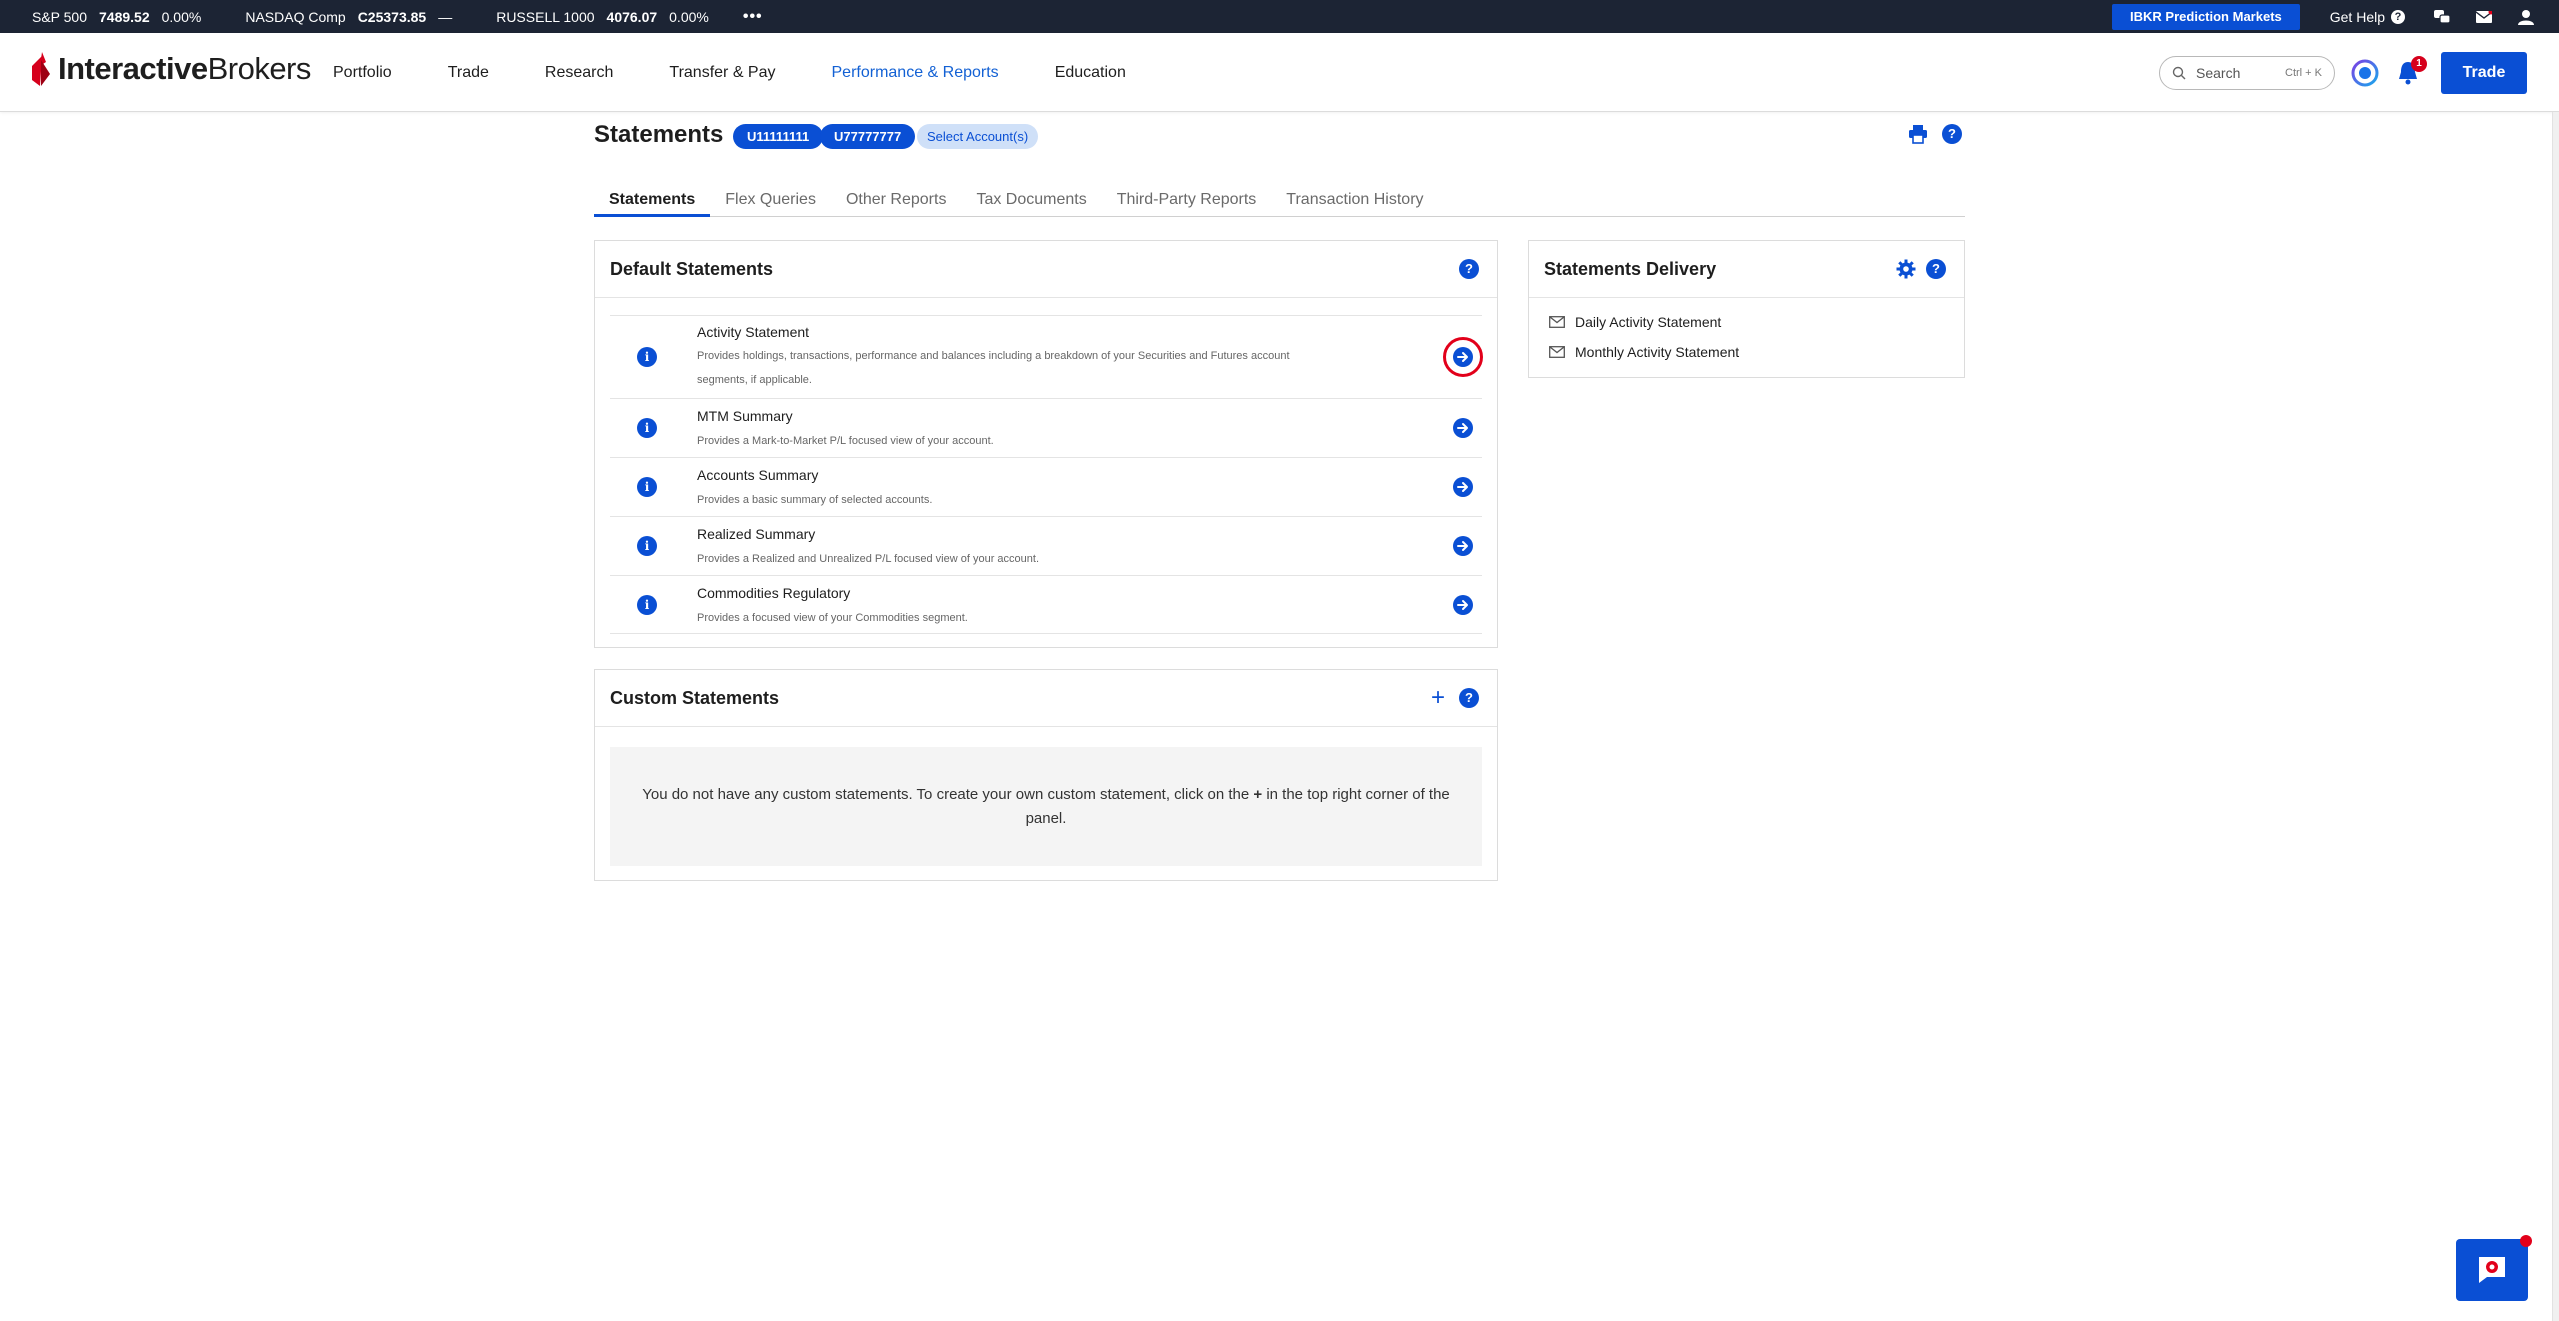  What do you see at coordinates (259, 68) in the screenshot?
I see `logo-text: Brokers` at bounding box center [259, 68].